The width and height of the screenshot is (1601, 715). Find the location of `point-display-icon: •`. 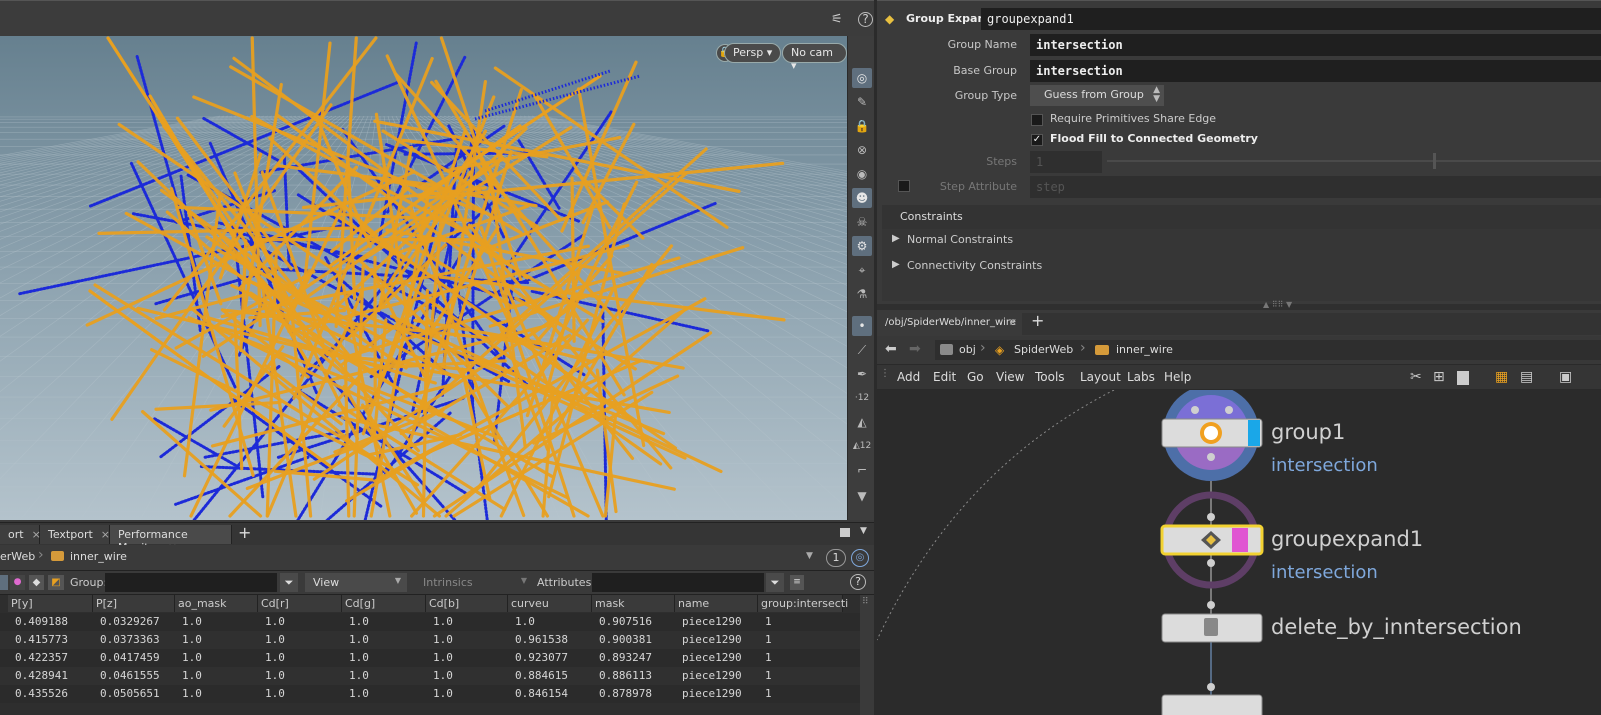

point-display-icon: • is located at coordinates (862, 326).